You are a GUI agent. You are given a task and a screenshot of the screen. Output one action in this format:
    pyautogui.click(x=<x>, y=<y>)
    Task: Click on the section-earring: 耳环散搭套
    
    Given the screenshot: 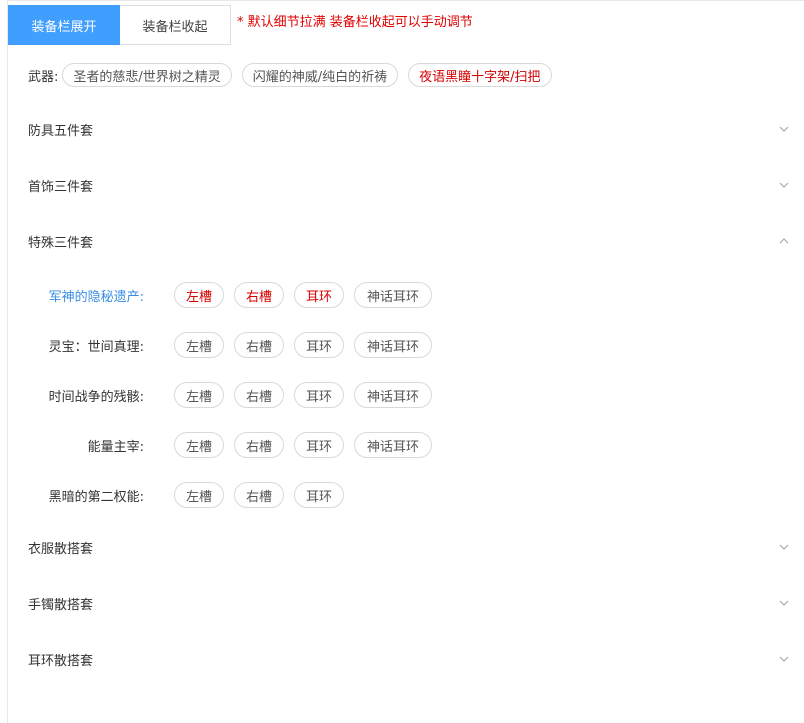 What is the action you would take?
    pyautogui.click(x=409, y=659)
    